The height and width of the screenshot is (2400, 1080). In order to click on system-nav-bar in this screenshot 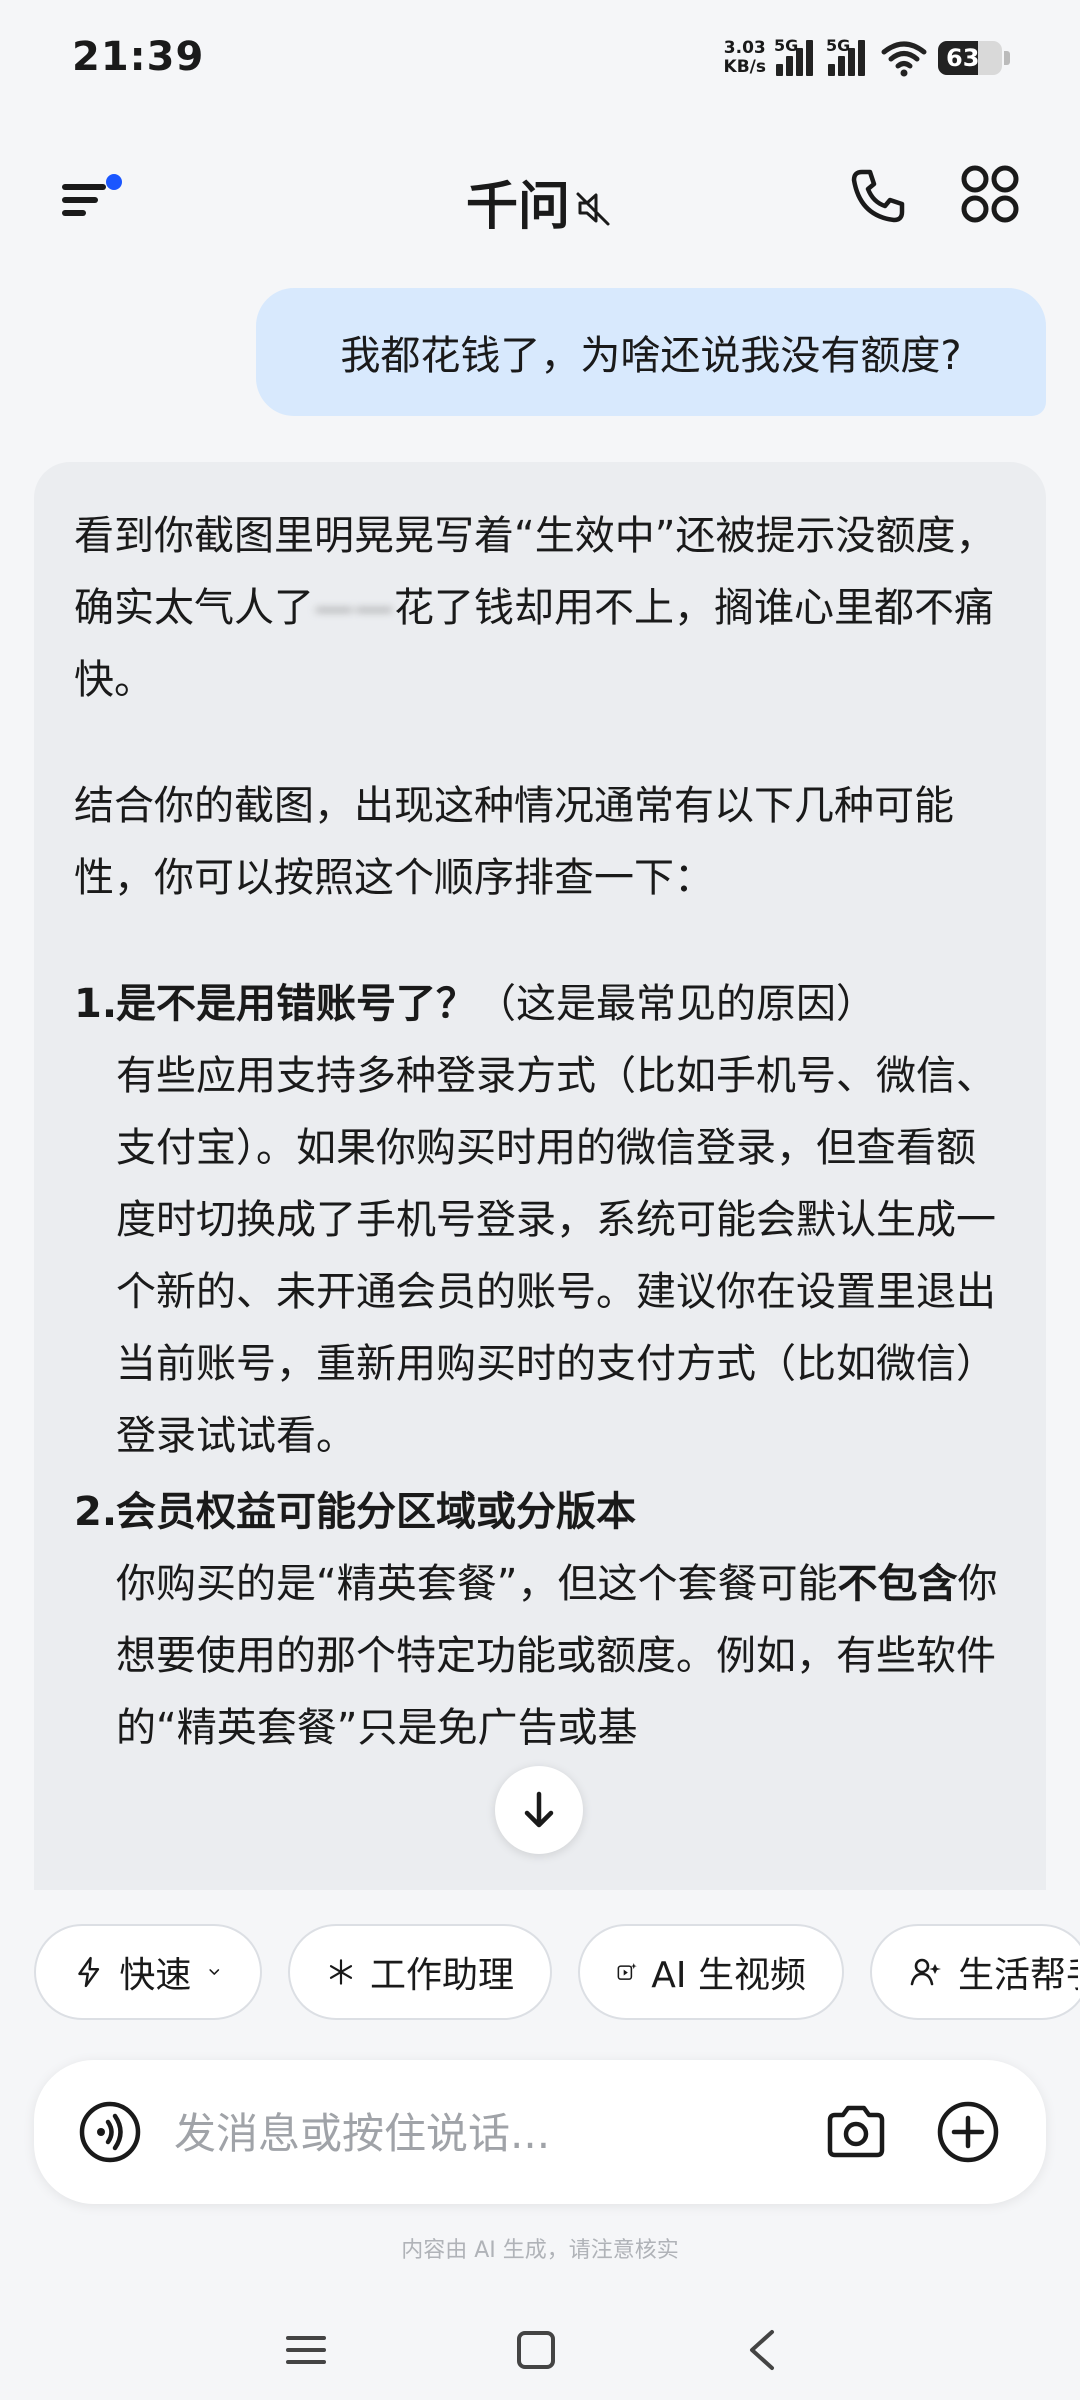, I will do `click(540, 2350)`.